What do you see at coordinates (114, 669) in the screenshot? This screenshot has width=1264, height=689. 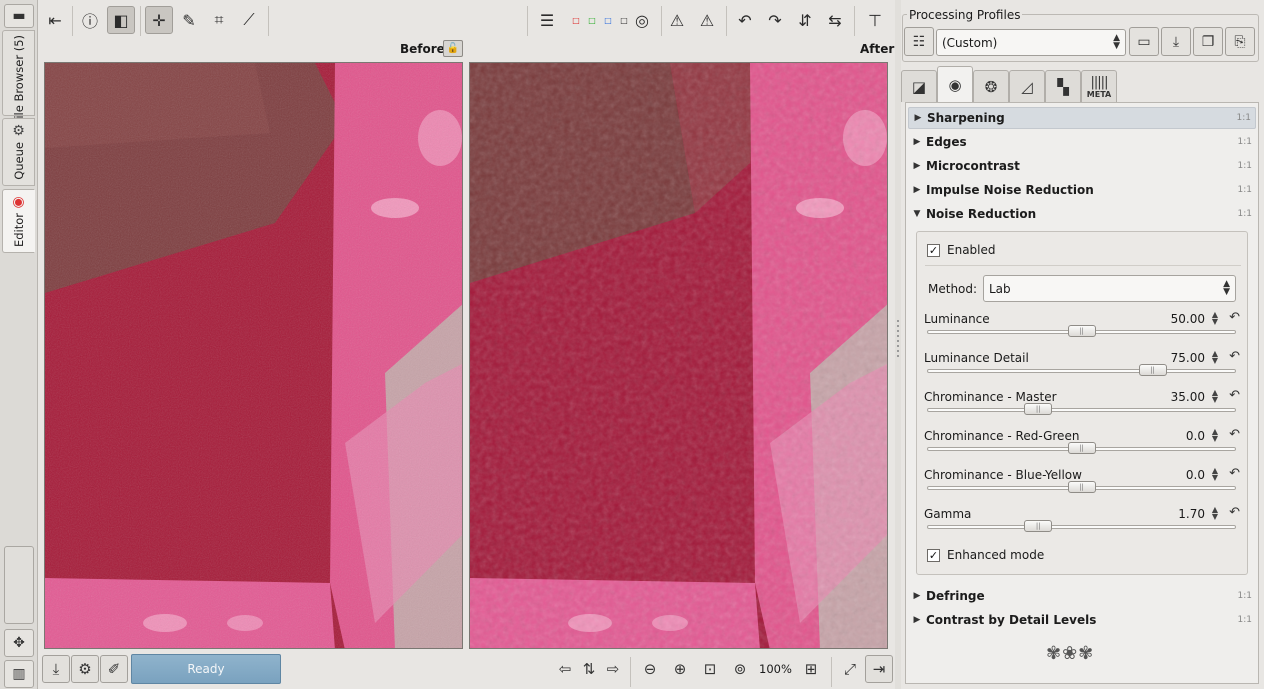 I see `open-in-editor-icon: ✐` at bounding box center [114, 669].